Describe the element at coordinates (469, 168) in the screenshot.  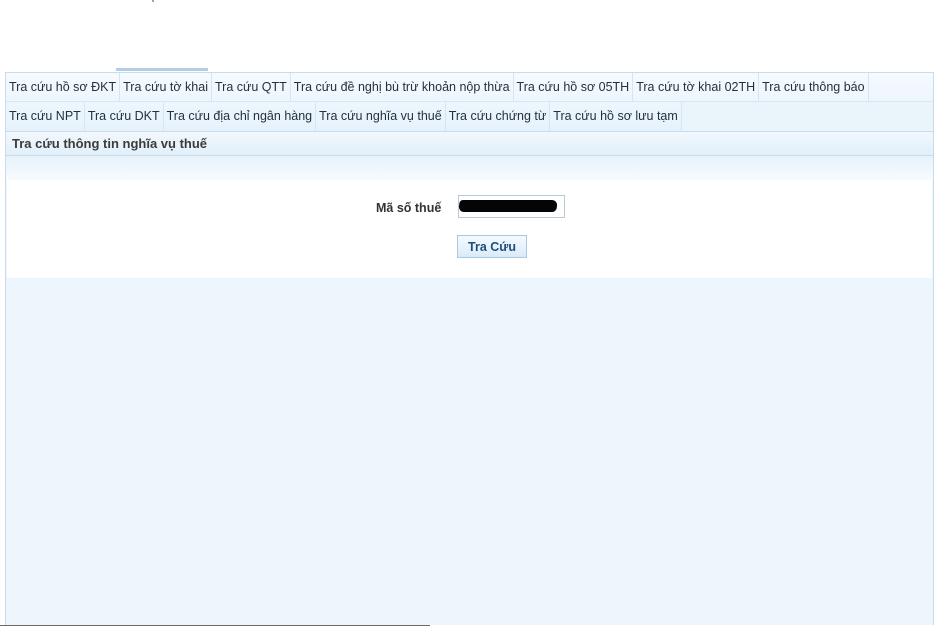
I see `section-spacer` at that location.